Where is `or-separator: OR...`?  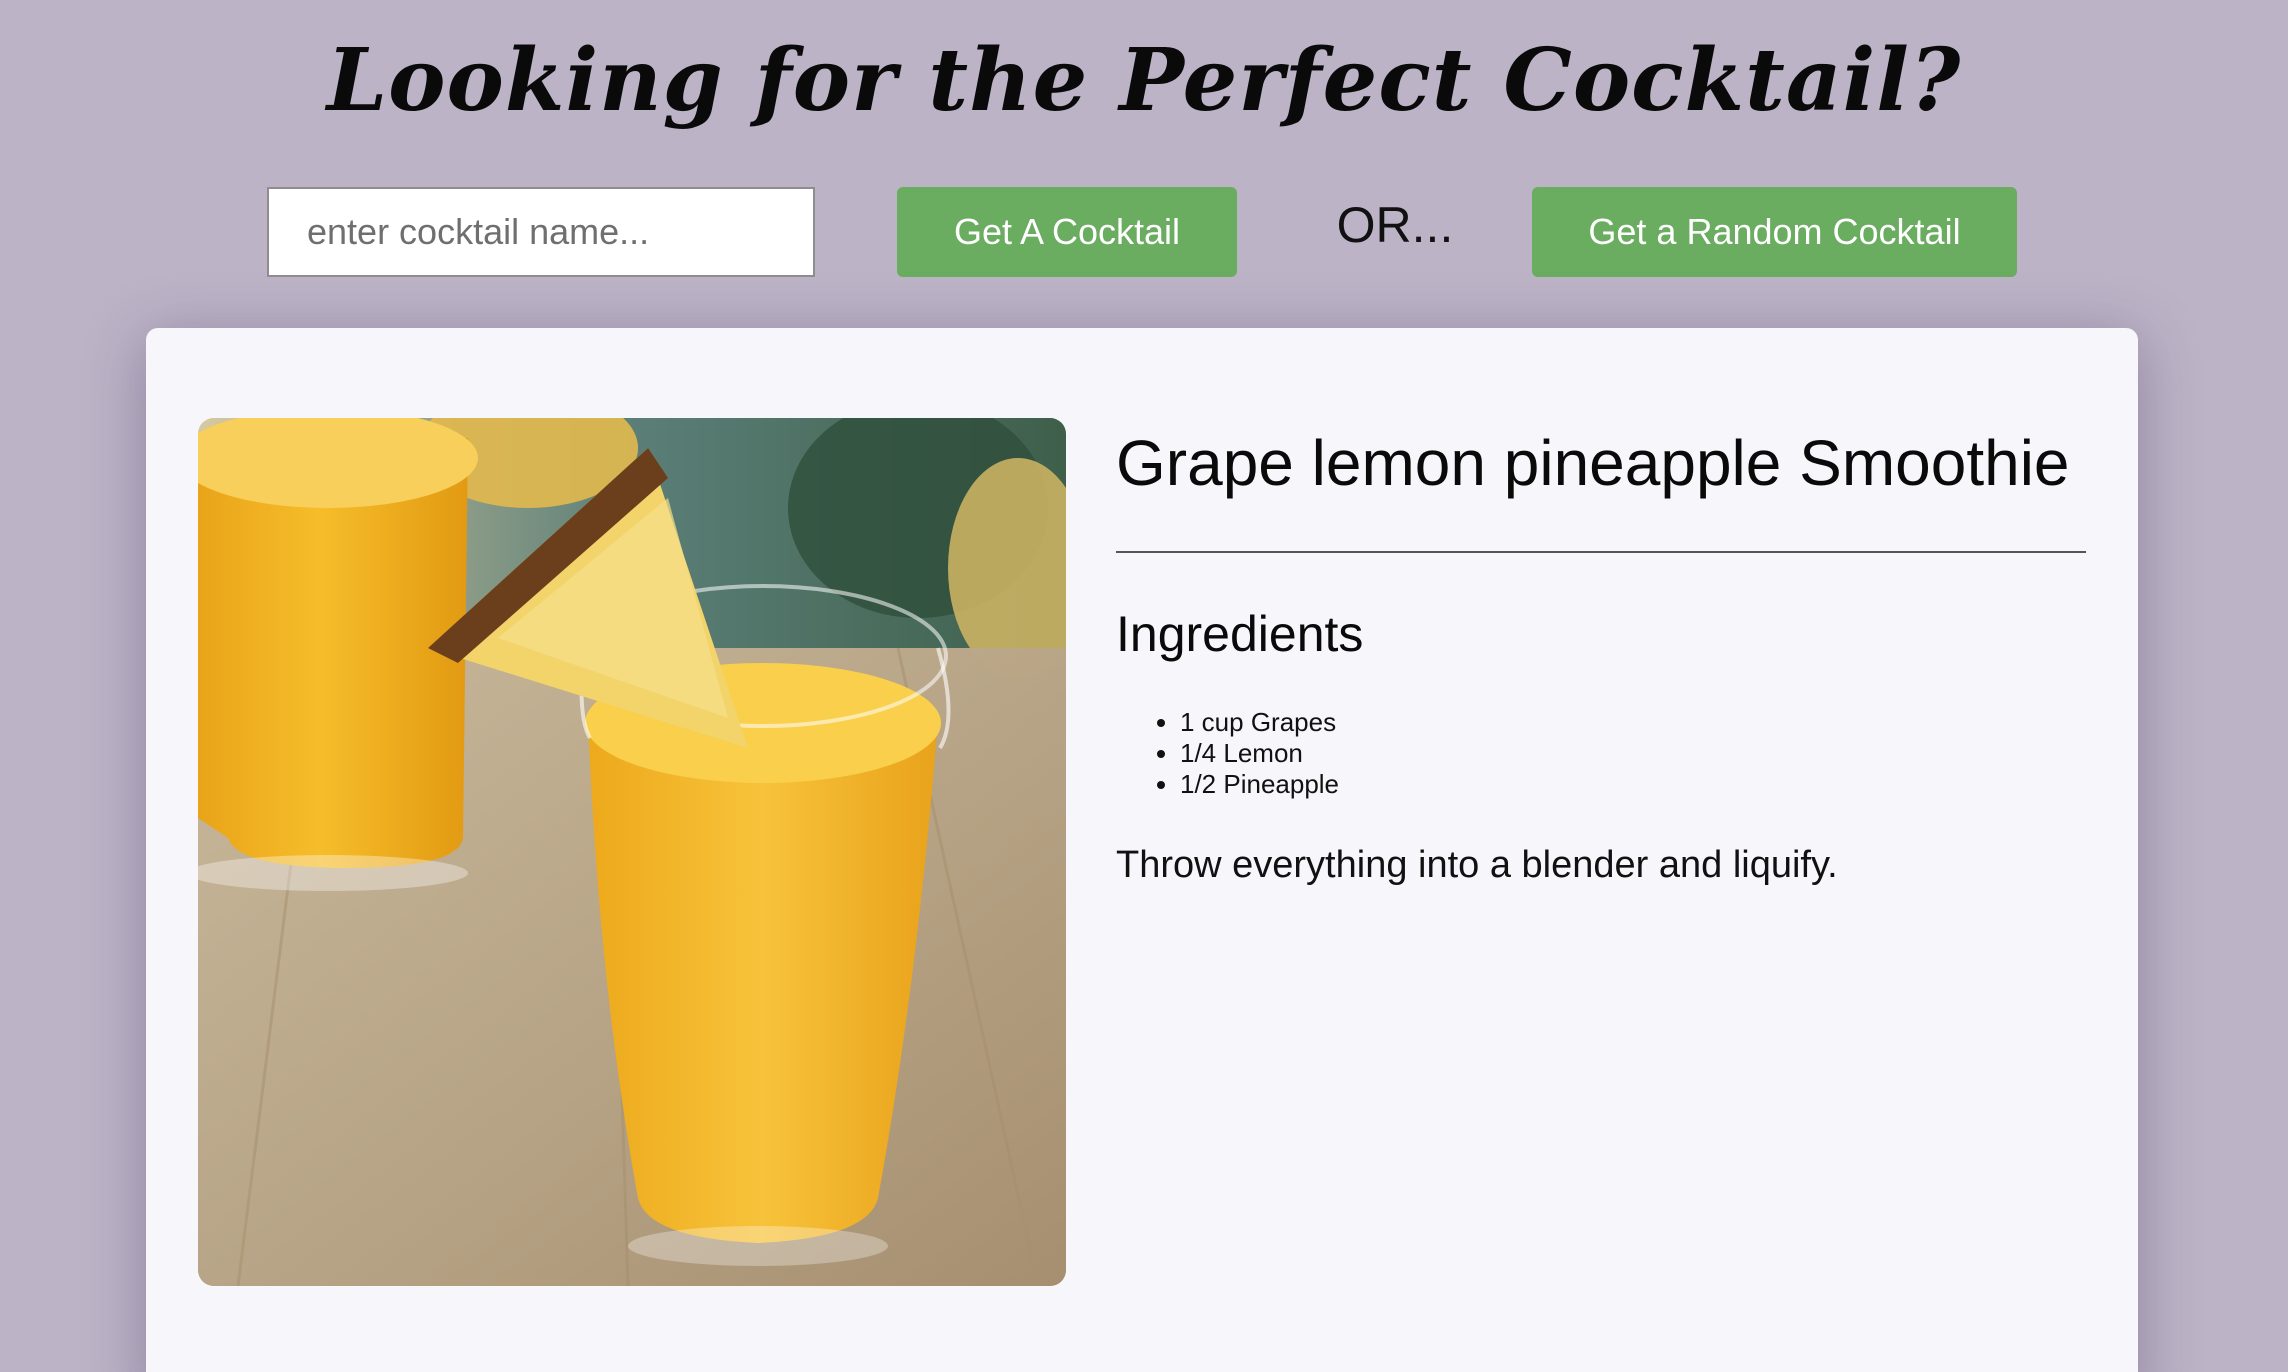
or-separator: OR... is located at coordinates (1395, 225).